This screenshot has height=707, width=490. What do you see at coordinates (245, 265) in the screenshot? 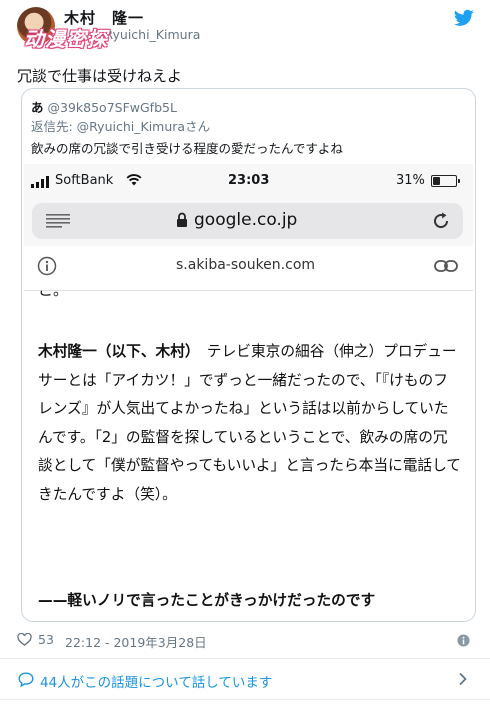
I see `site-domain: s.akiba-souken.com` at bounding box center [245, 265].